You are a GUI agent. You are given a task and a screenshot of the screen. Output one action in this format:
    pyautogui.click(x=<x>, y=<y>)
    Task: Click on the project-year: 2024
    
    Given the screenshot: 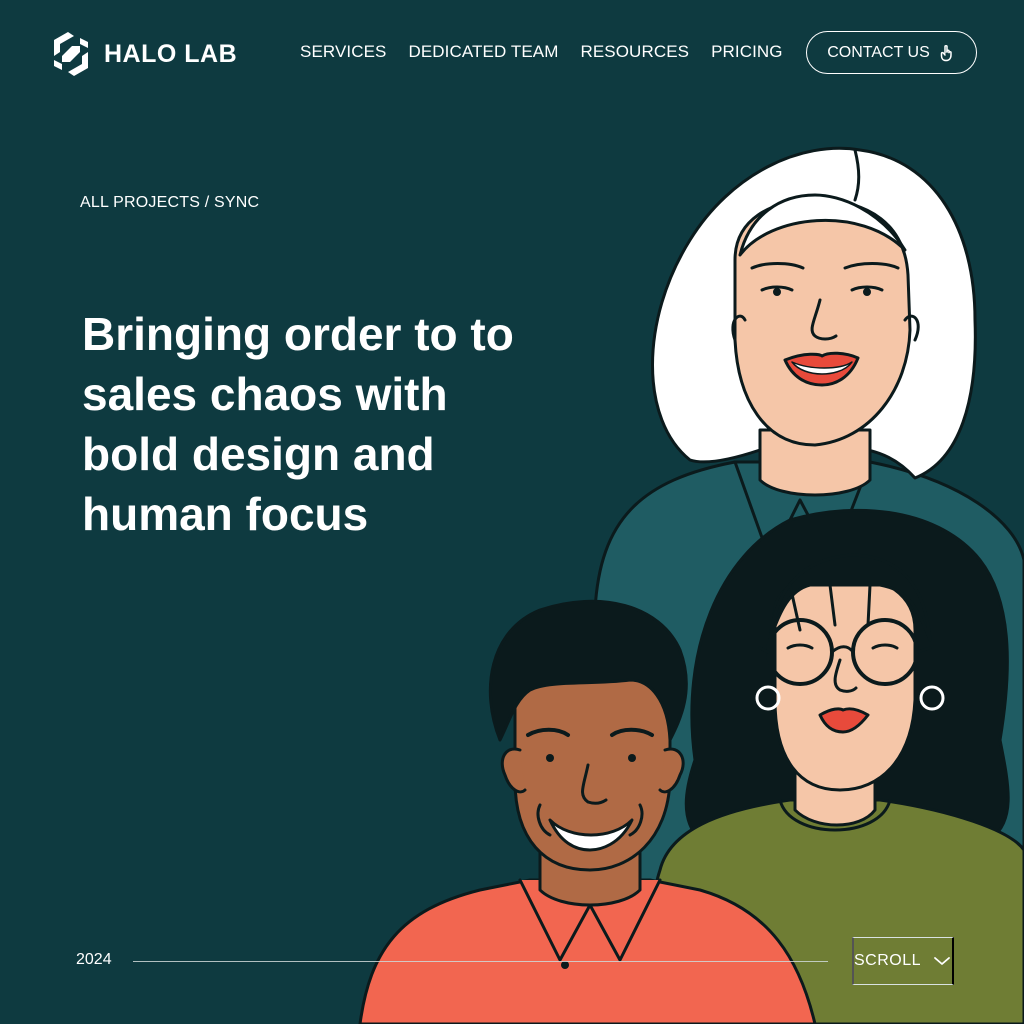 What is the action you would take?
    pyautogui.click(x=94, y=959)
    